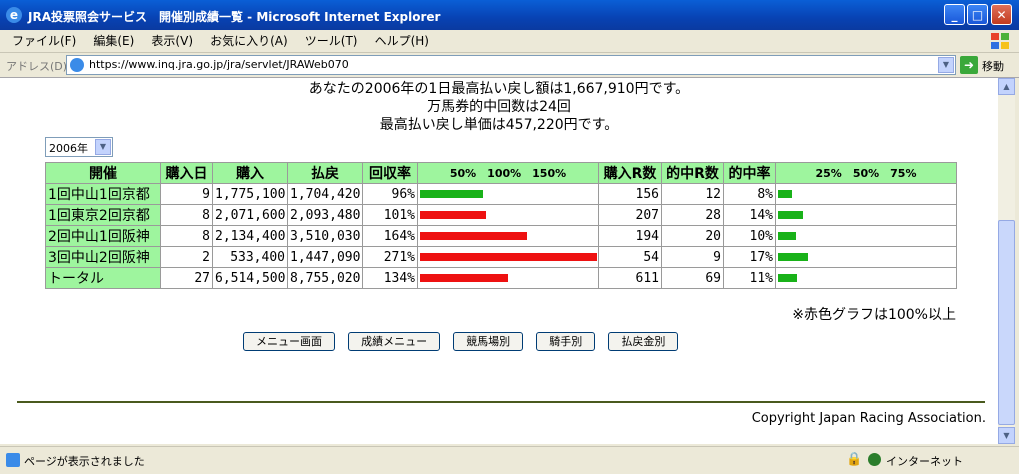 This screenshot has width=1019, height=474. What do you see at coordinates (488, 341) in the screenshot?
I see `by-racecourse-button: 競馬場別` at bounding box center [488, 341].